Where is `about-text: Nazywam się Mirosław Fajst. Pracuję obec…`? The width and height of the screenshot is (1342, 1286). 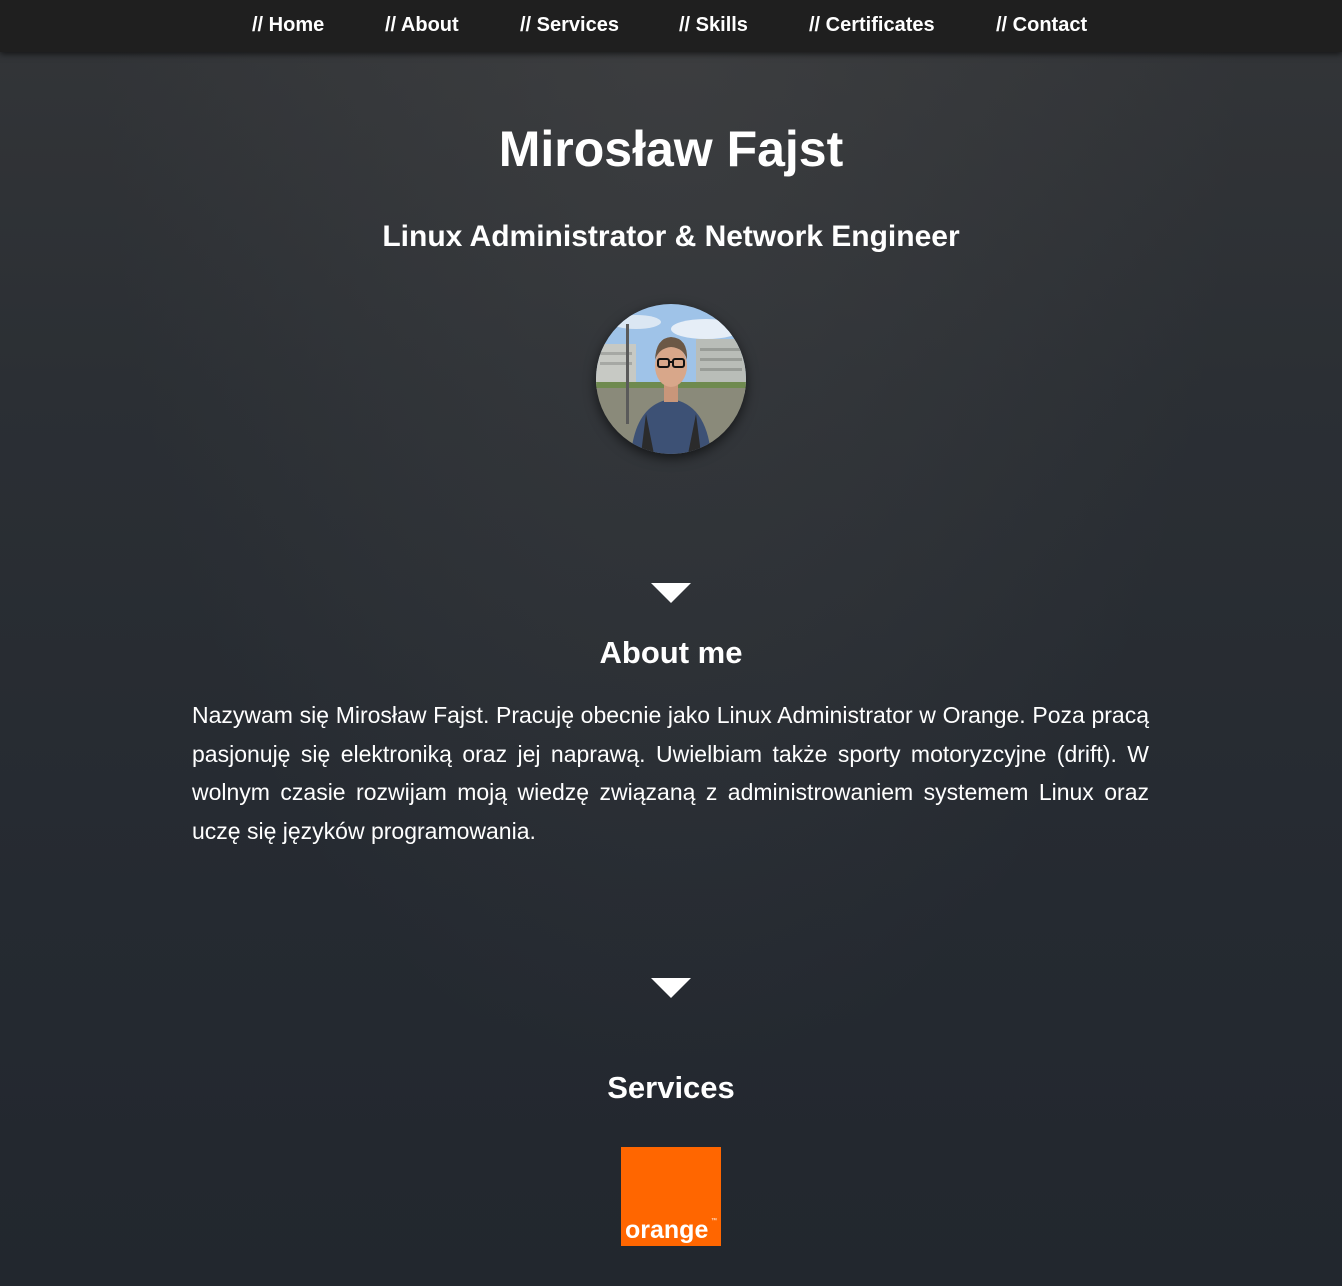 about-text: Nazywam się Mirosław Fajst. Pracuję obec… is located at coordinates (670, 773).